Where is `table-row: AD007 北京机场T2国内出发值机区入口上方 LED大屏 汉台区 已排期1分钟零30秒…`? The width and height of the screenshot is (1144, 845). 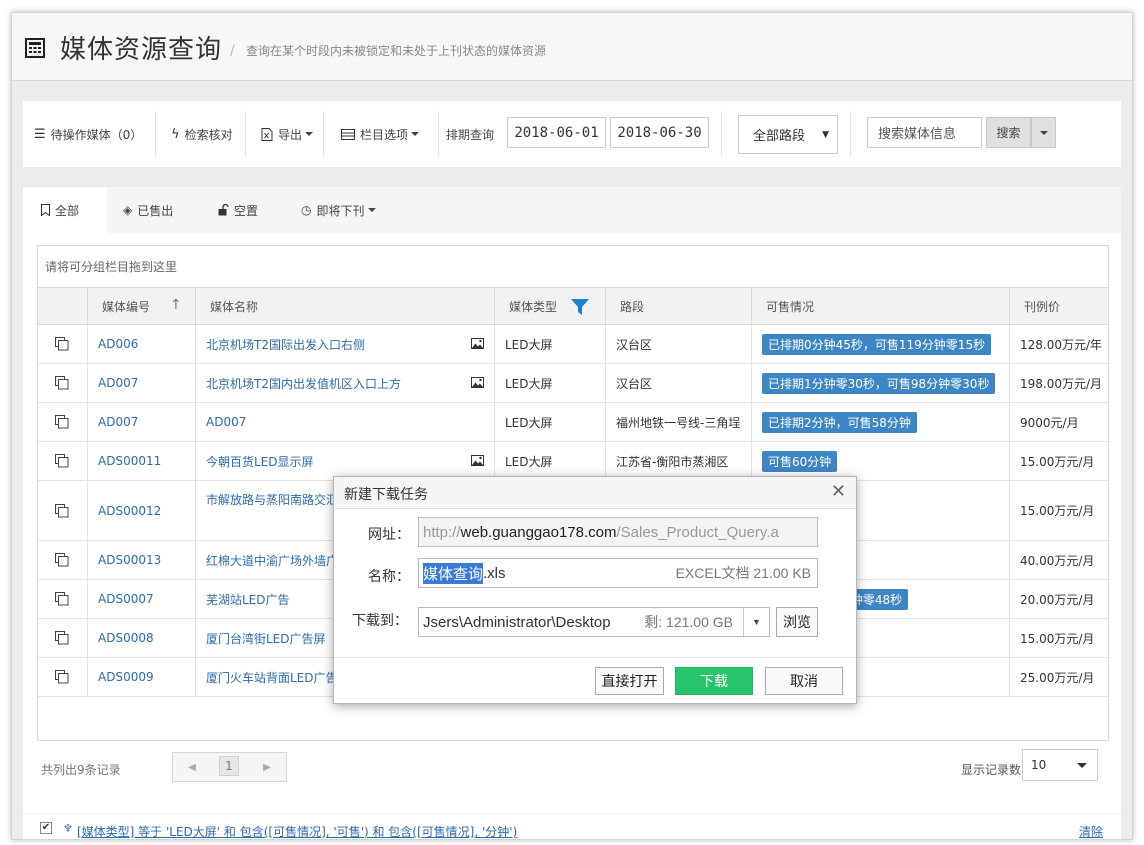
table-row: AD007 北京机场T2国内出发值机区入口上方 LED大屏 汉台区 已排期1分钟零30秒… is located at coordinates (573, 383).